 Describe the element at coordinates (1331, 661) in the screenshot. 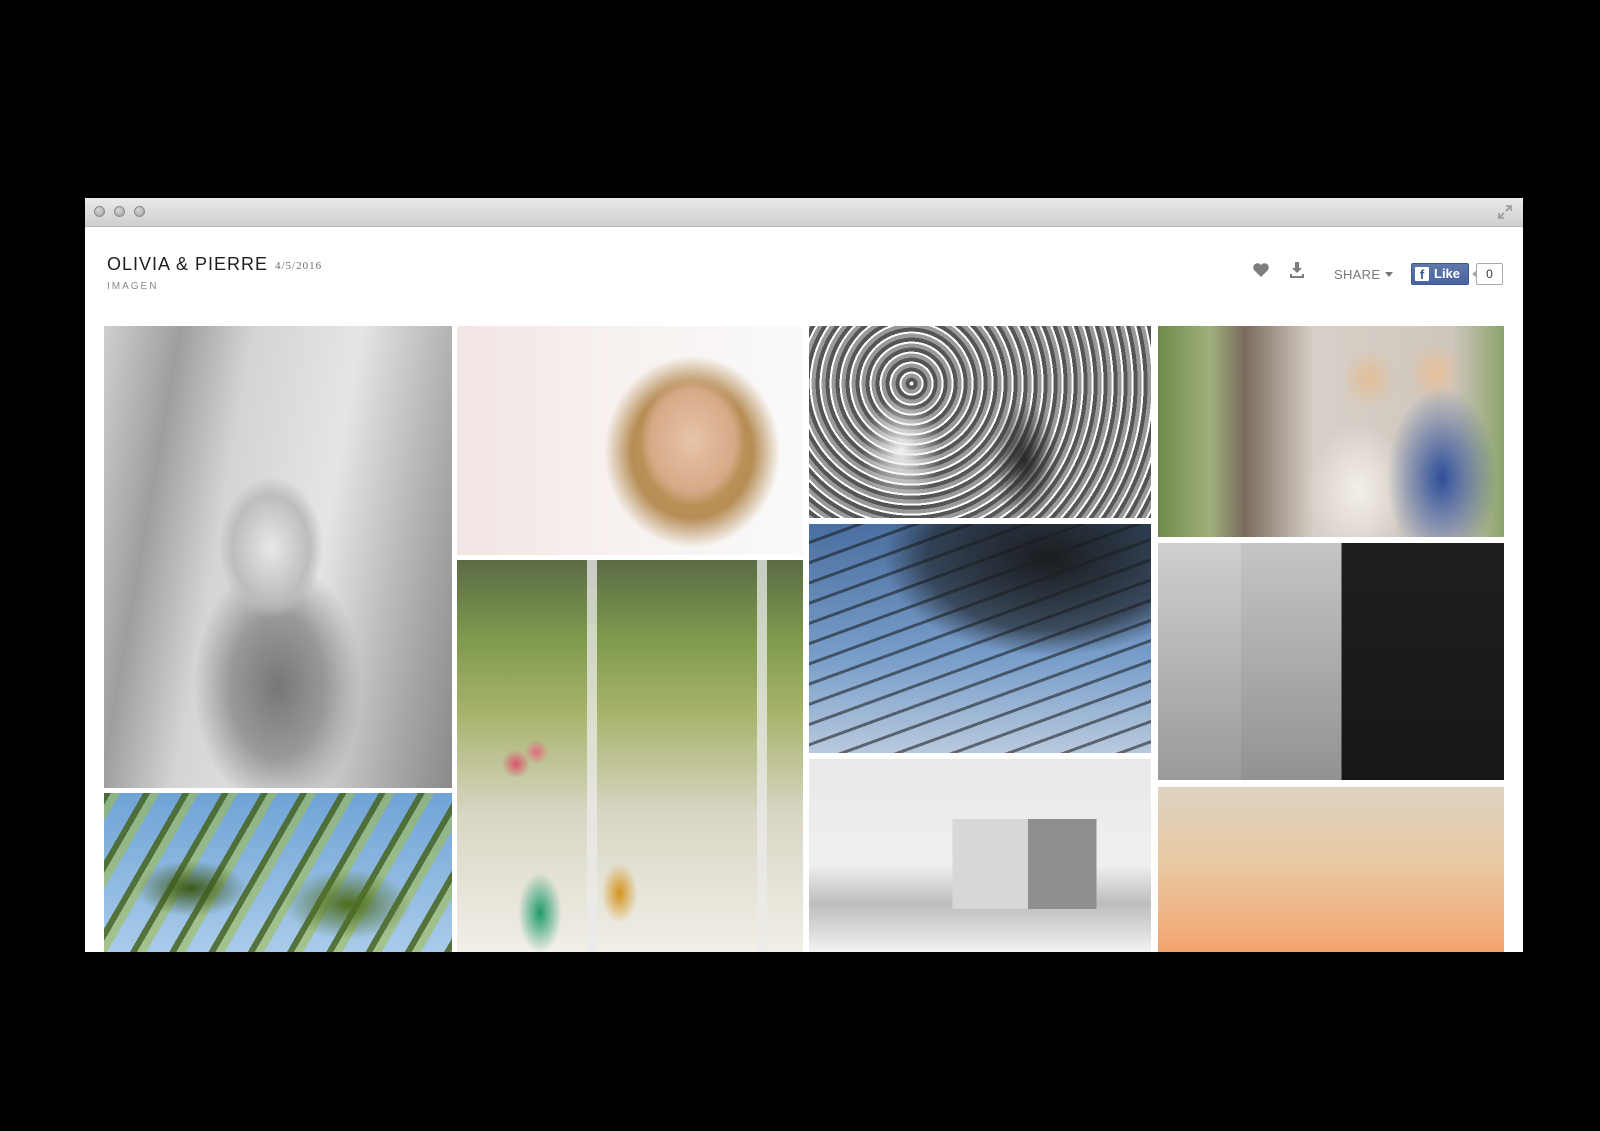

I see `photo-couple-holding-hands-bw` at that location.